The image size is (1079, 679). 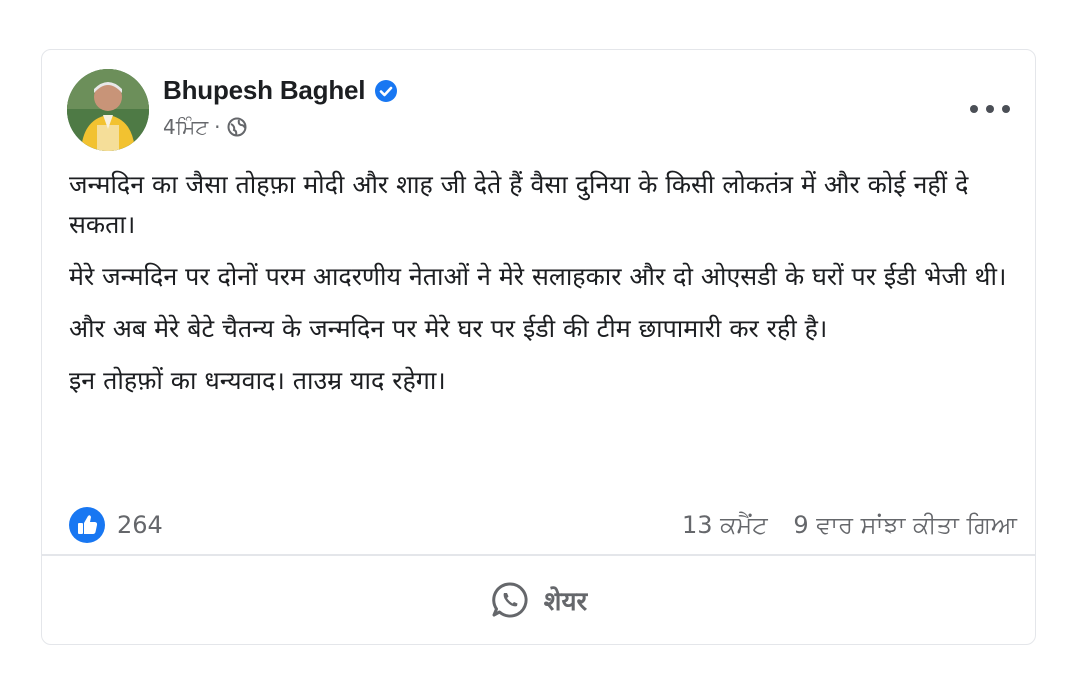 What do you see at coordinates (905, 525) in the screenshot?
I see `shares-count: 9 ਵਾਰ ਸਾਂਝਾ ਕੀਤਾ ਗਿਆ` at bounding box center [905, 525].